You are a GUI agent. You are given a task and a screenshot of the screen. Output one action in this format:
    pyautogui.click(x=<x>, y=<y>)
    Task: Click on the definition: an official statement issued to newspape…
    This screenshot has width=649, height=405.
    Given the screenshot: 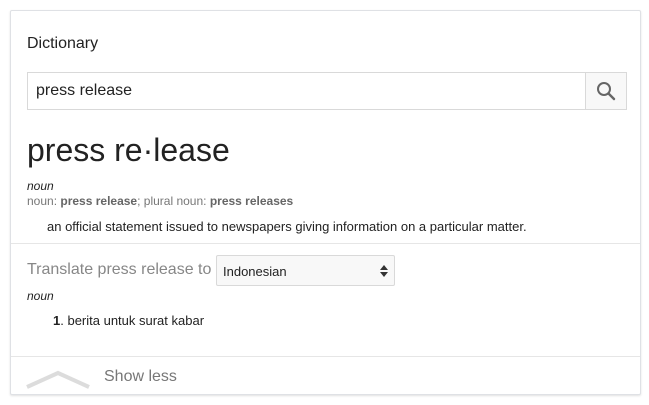 What is the action you would take?
    pyautogui.click(x=287, y=226)
    